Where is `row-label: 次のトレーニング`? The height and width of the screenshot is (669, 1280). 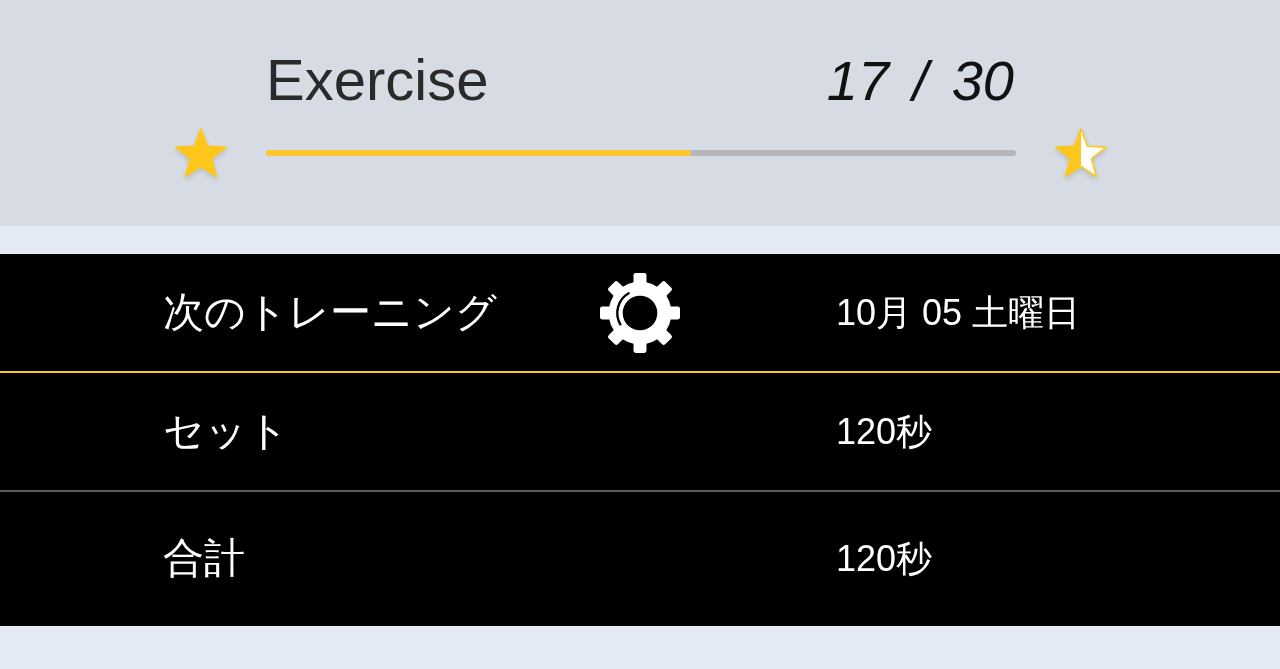
row-label: 次のトレーニング is located at coordinates (330, 312).